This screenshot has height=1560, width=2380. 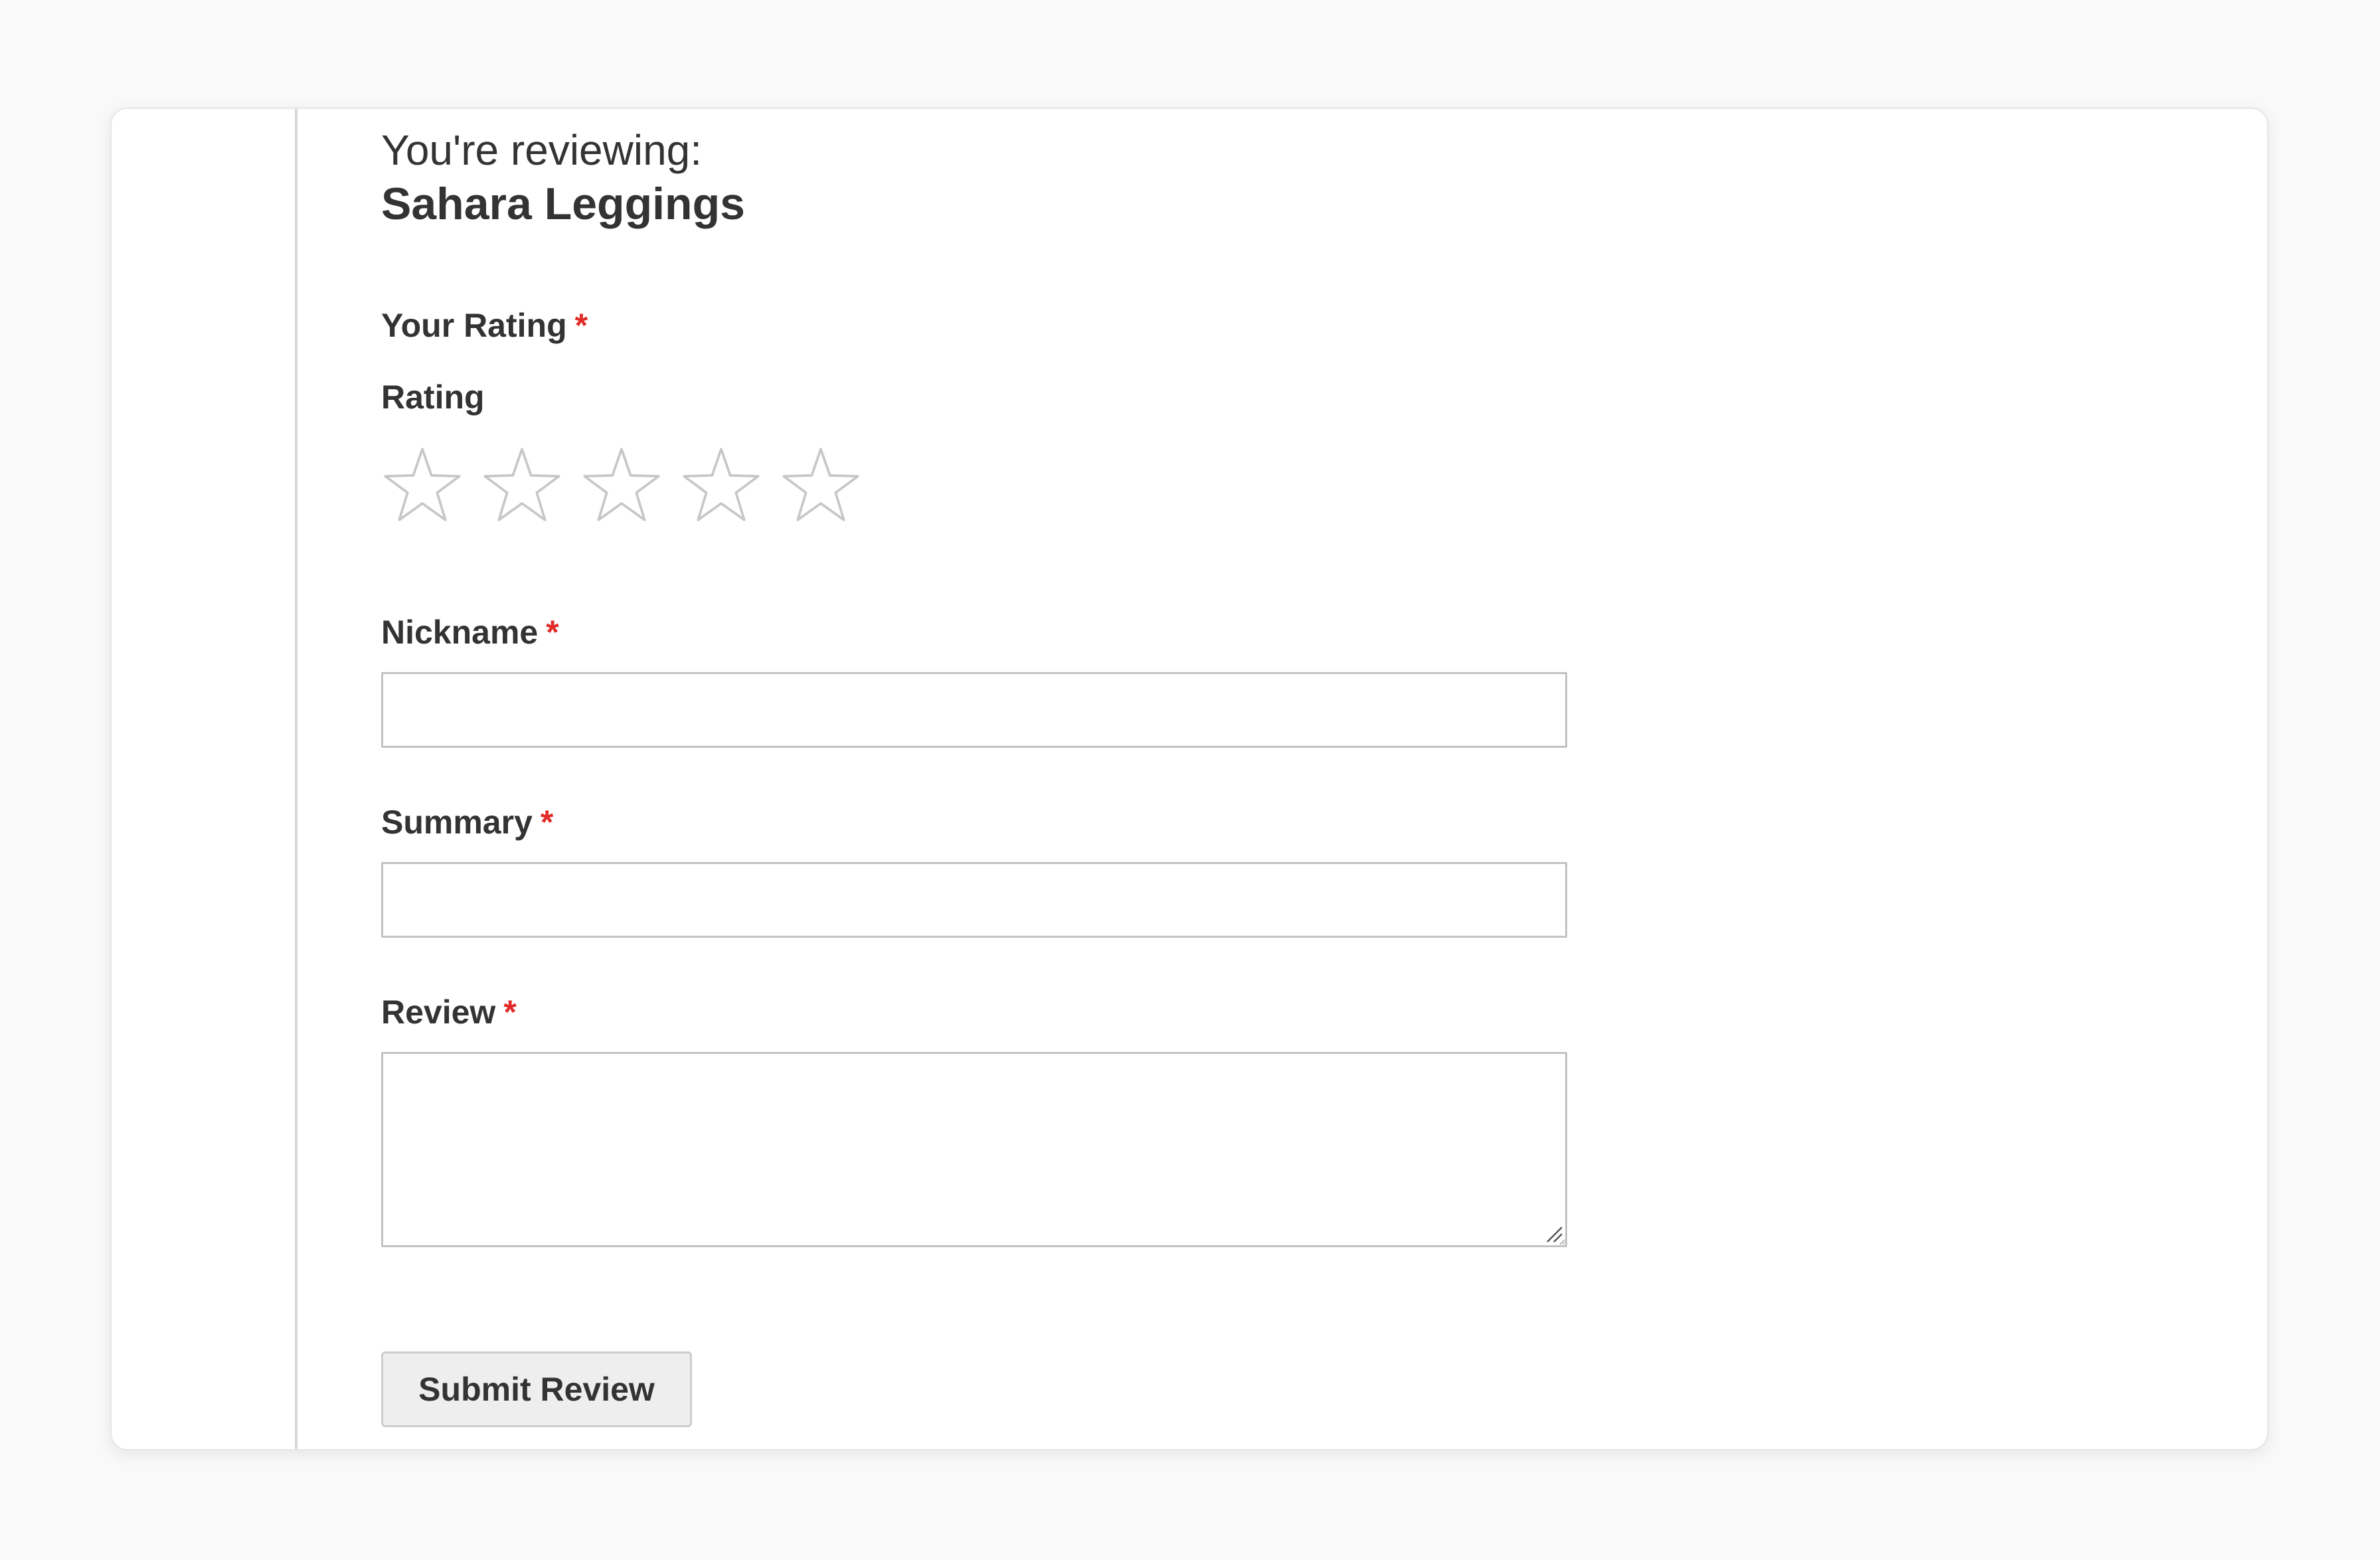 What do you see at coordinates (296, 779) in the screenshot?
I see `divider-line` at bounding box center [296, 779].